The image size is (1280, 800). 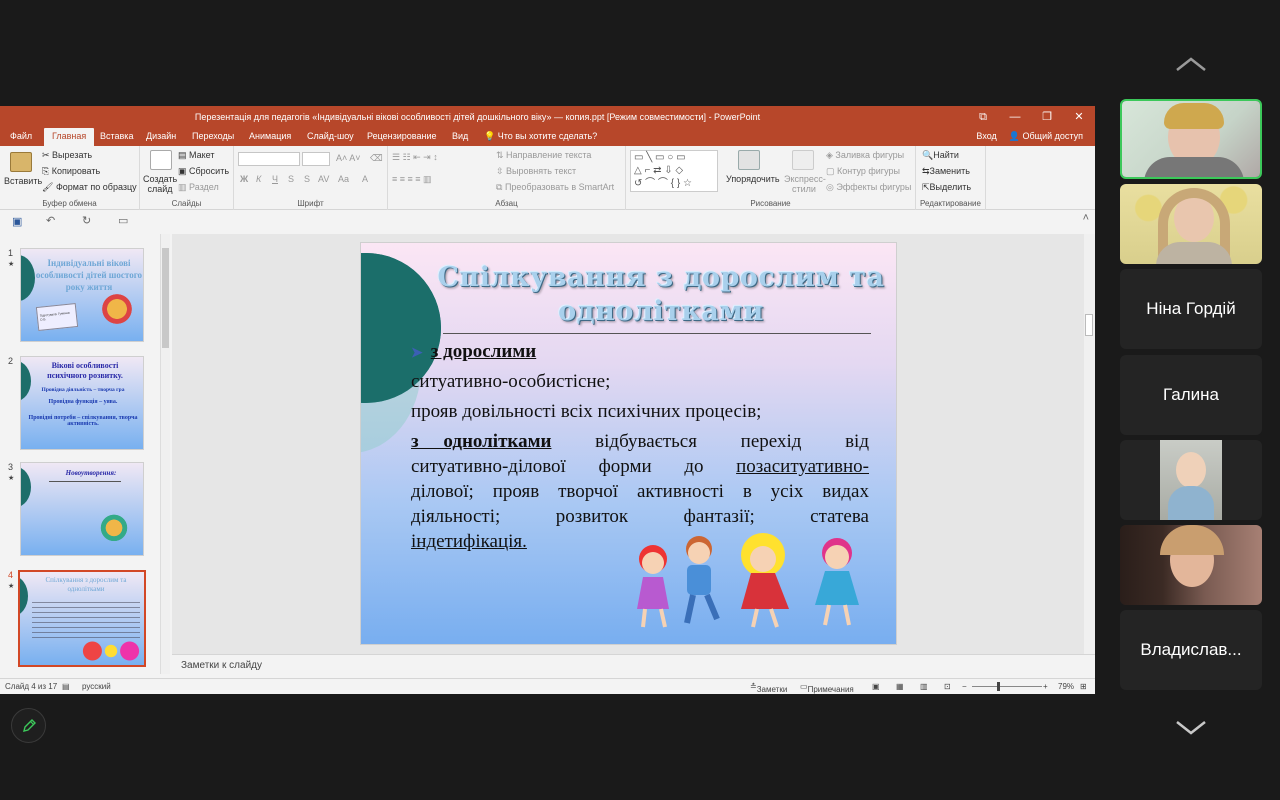 What do you see at coordinates (900, 686) in the screenshot?
I see `slide-sorter-icon: ▦` at bounding box center [900, 686].